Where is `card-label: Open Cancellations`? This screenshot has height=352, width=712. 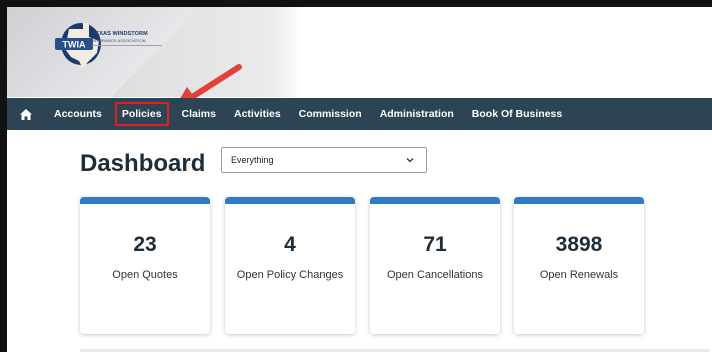
card-label: Open Cancellations is located at coordinates (434, 275).